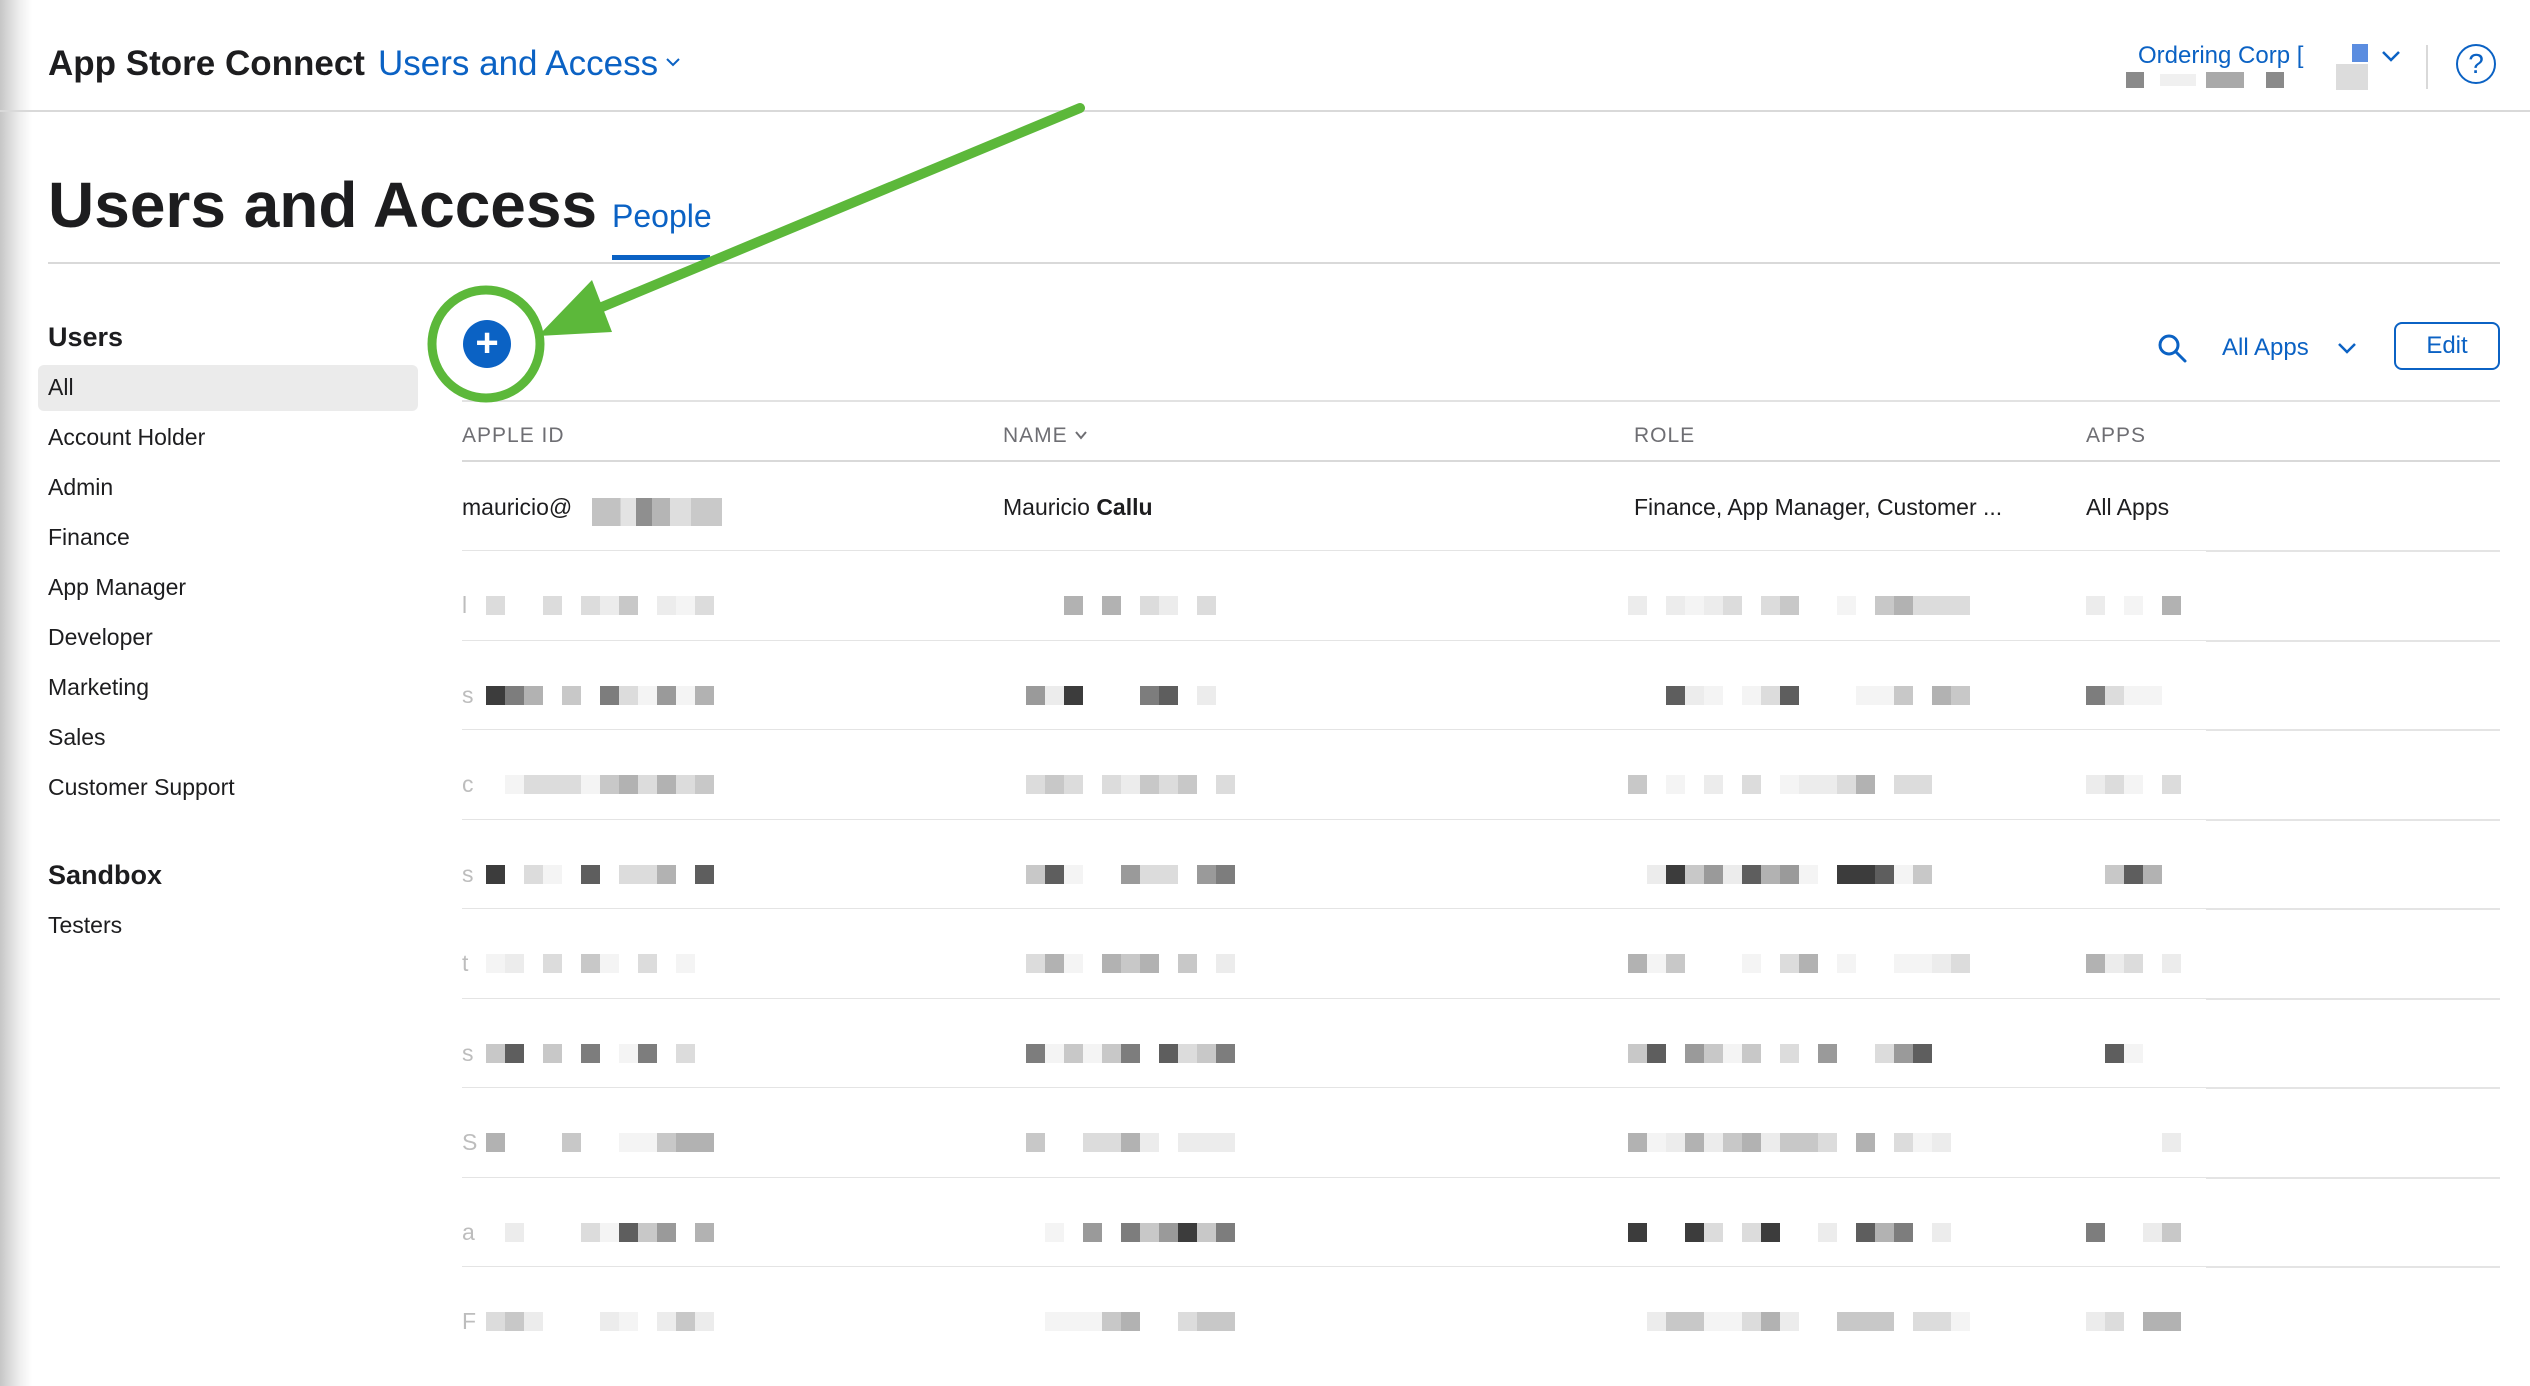 Image resolution: width=2530 pixels, height=1386 pixels. Describe the element at coordinates (206, 64) in the screenshot. I see `app-brand: App Store Connect` at that location.